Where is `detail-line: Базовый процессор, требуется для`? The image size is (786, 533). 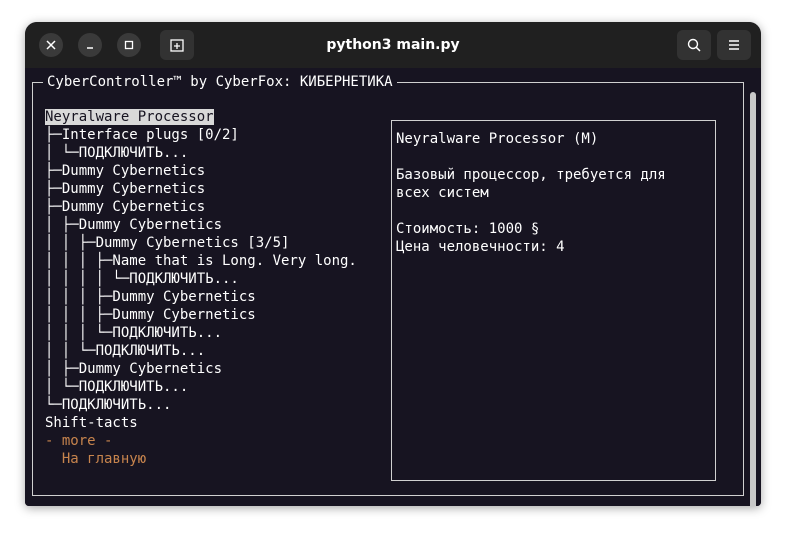
detail-line: Базовый процессор, требуется для is located at coordinates (531, 175).